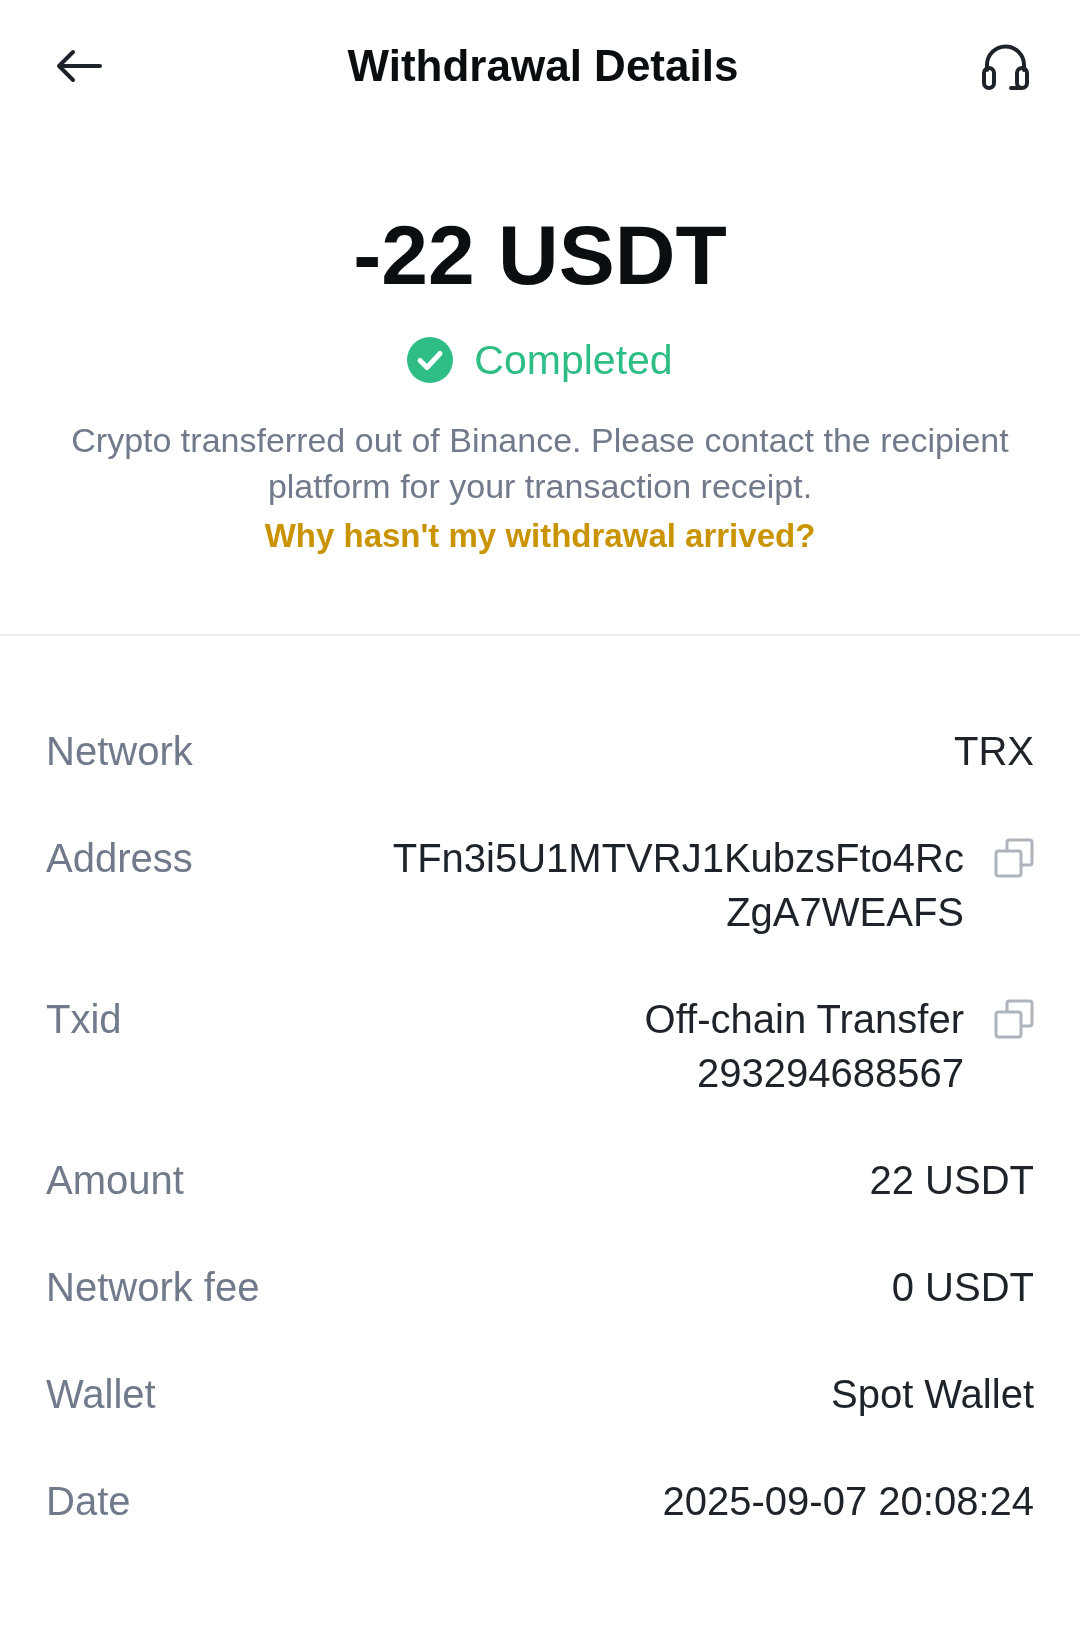  I want to click on detail-value: 22 USDT, so click(951, 1180).